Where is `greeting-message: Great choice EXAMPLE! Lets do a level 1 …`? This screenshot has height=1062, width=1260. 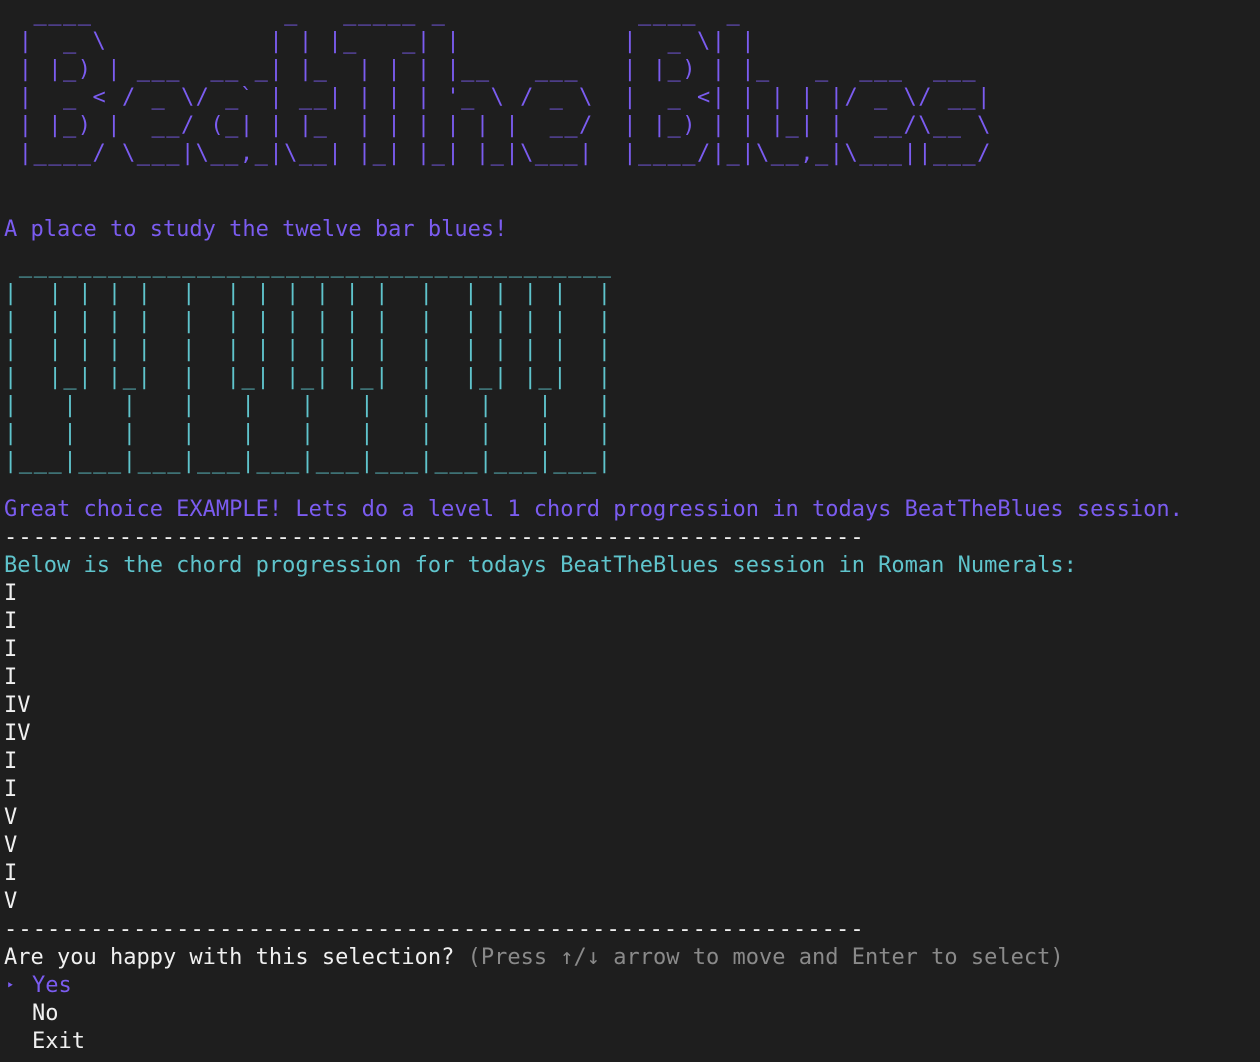
greeting-message: Great choice EXAMPLE! Lets do a level 1 … is located at coordinates (593, 509).